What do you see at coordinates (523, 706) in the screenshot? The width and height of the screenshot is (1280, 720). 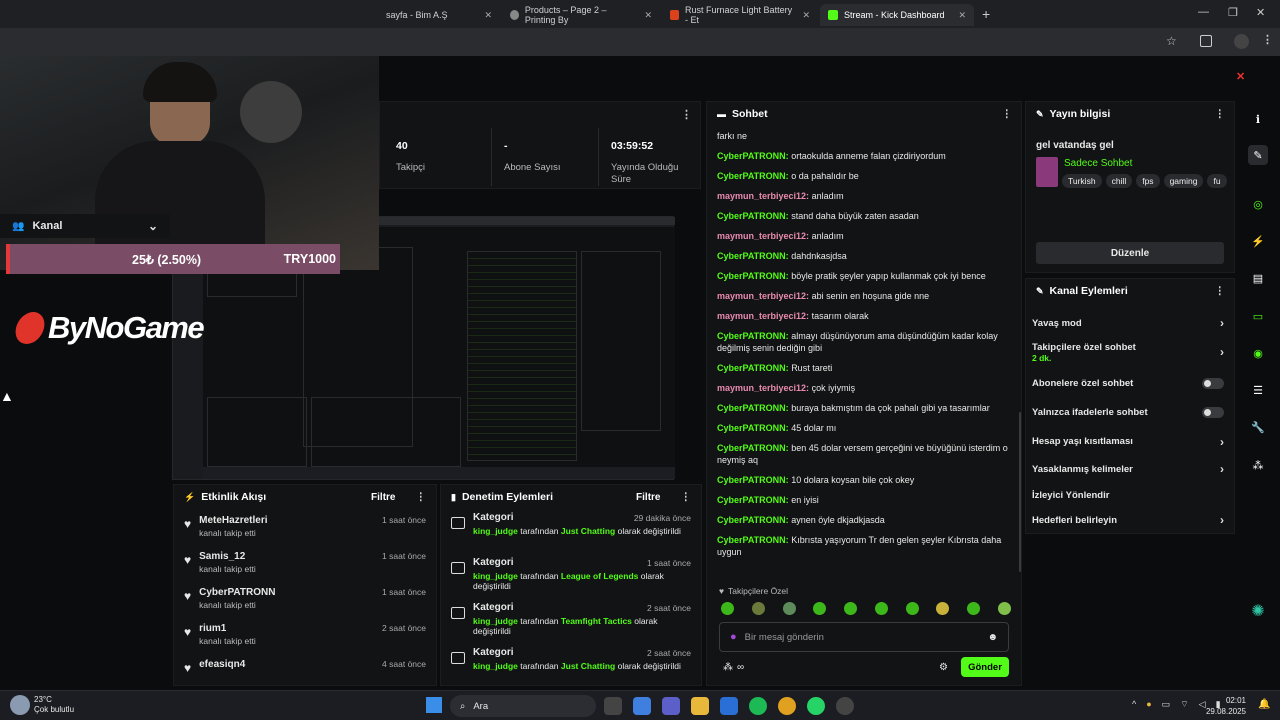 I see `taskbar-search: ⌕ Ara` at bounding box center [523, 706].